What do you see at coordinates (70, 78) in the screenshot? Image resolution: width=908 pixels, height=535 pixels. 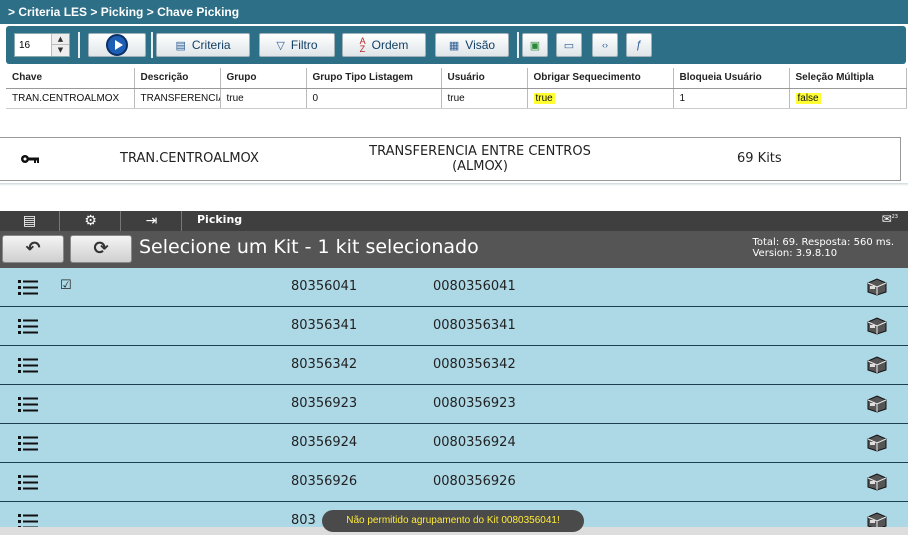 I see `column-header: Chave` at bounding box center [70, 78].